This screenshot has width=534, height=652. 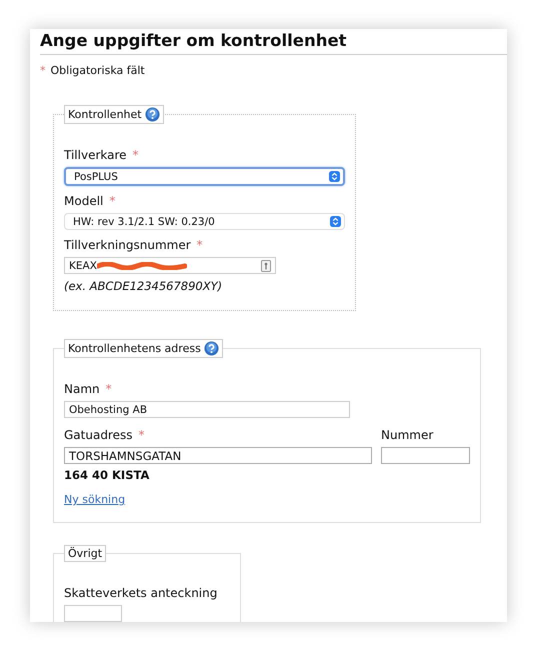 What do you see at coordinates (273, 43) in the screenshot?
I see `page-title: Ange uppgifter om kontrollenhet` at bounding box center [273, 43].